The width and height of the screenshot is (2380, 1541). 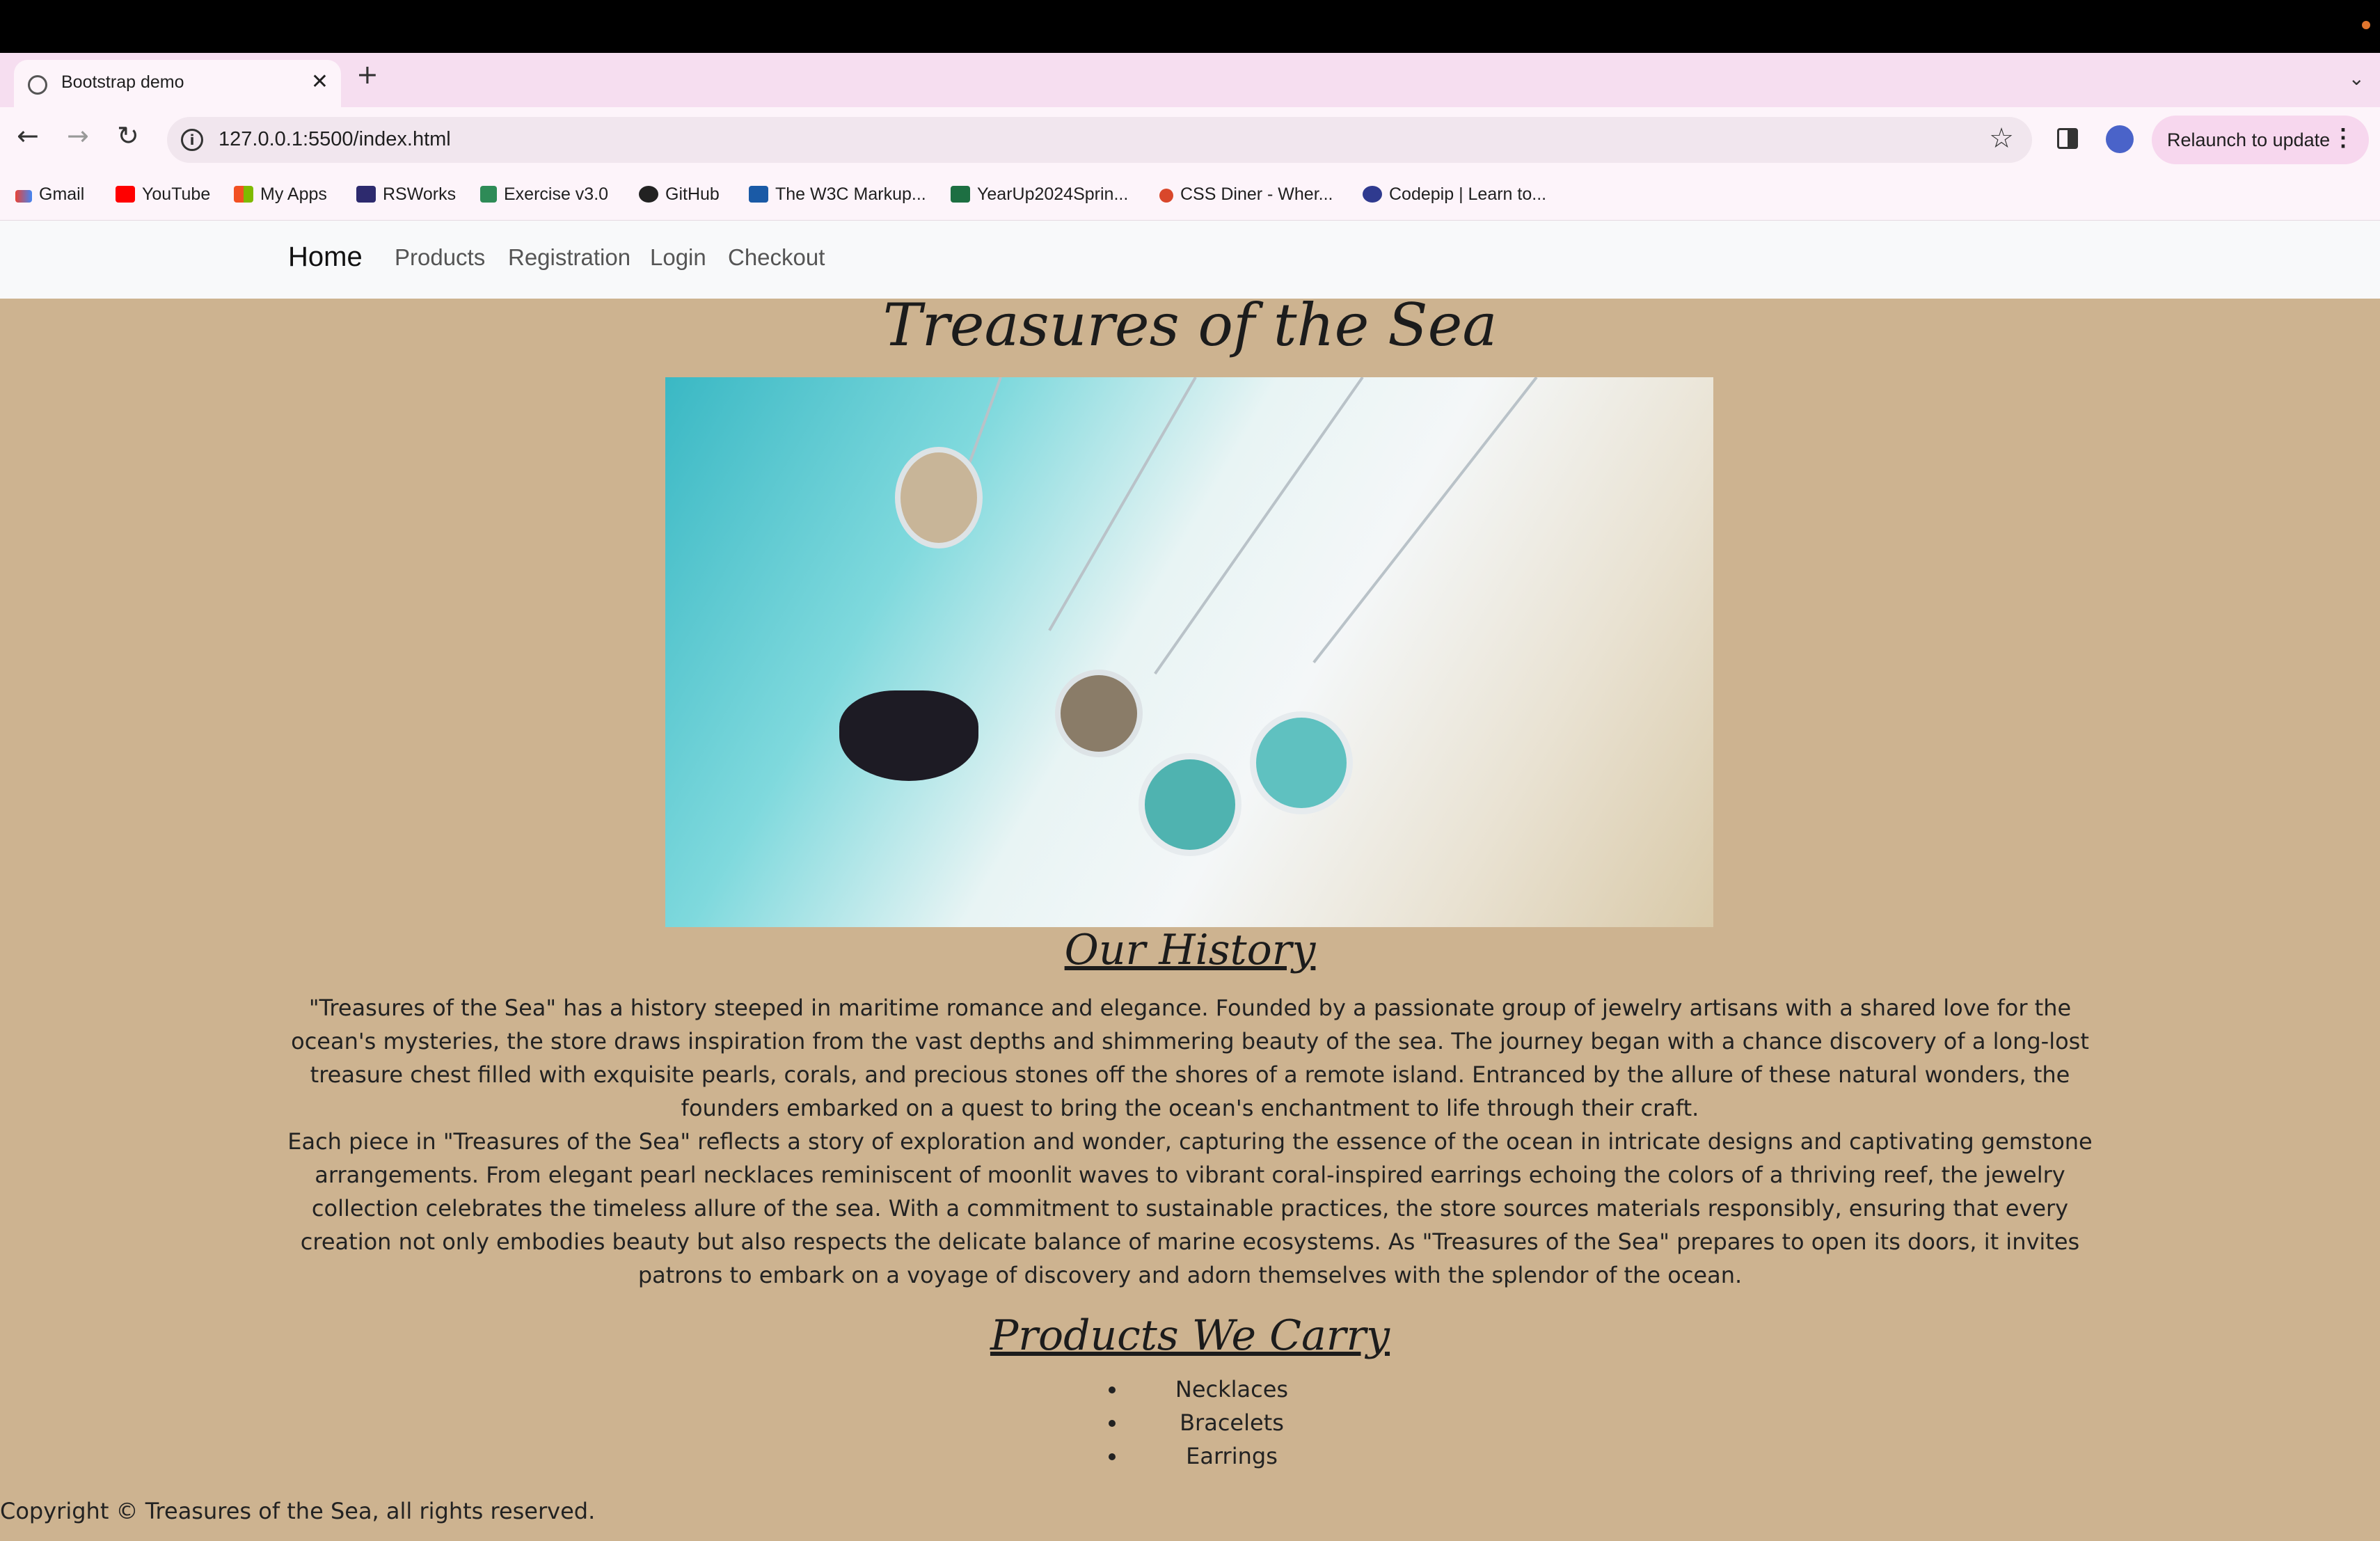 What do you see at coordinates (78, 136) in the screenshot?
I see `forward-icon: →` at bounding box center [78, 136].